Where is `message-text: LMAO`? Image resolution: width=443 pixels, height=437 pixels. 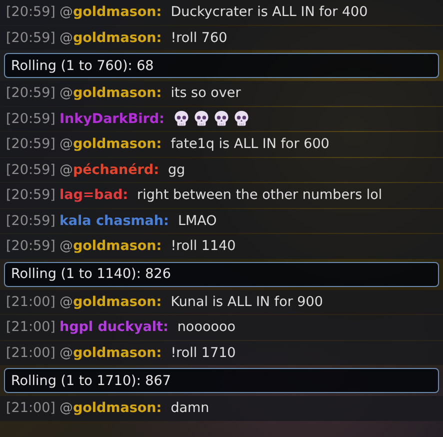 message-text: LMAO is located at coordinates (197, 220).